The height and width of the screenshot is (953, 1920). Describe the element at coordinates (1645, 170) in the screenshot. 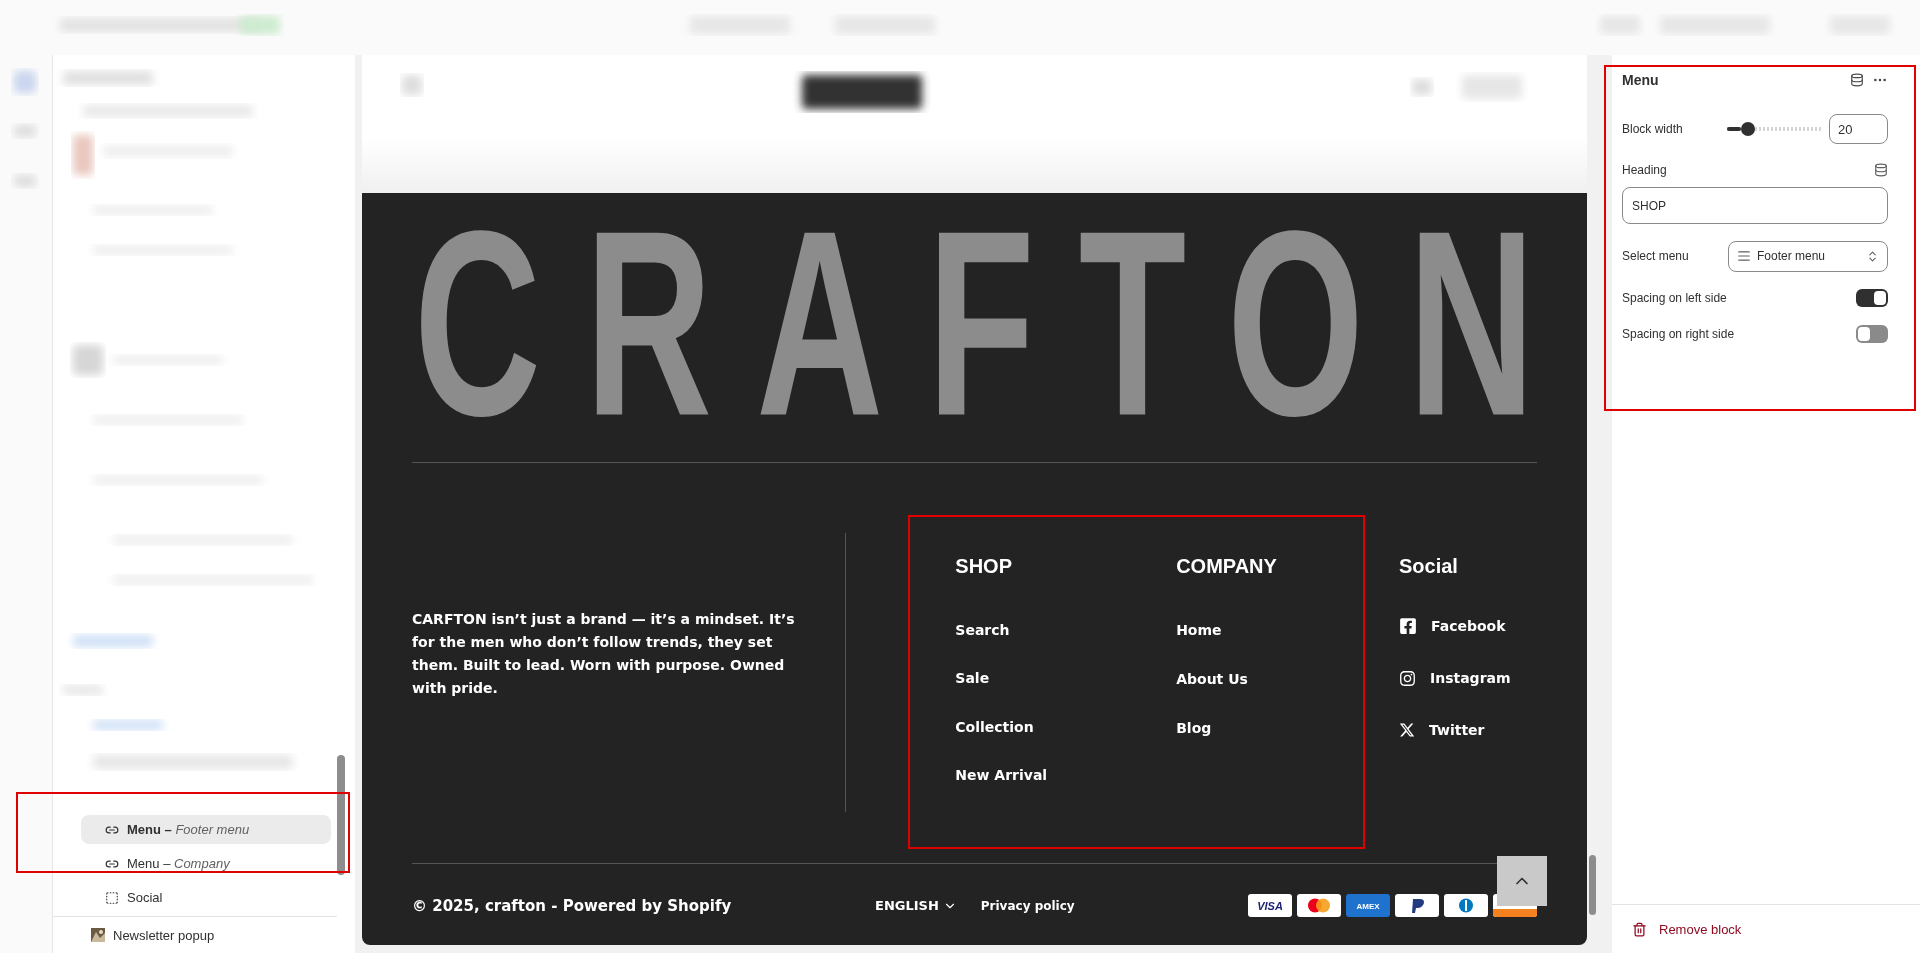

I see `field-label: Heading` at that location.